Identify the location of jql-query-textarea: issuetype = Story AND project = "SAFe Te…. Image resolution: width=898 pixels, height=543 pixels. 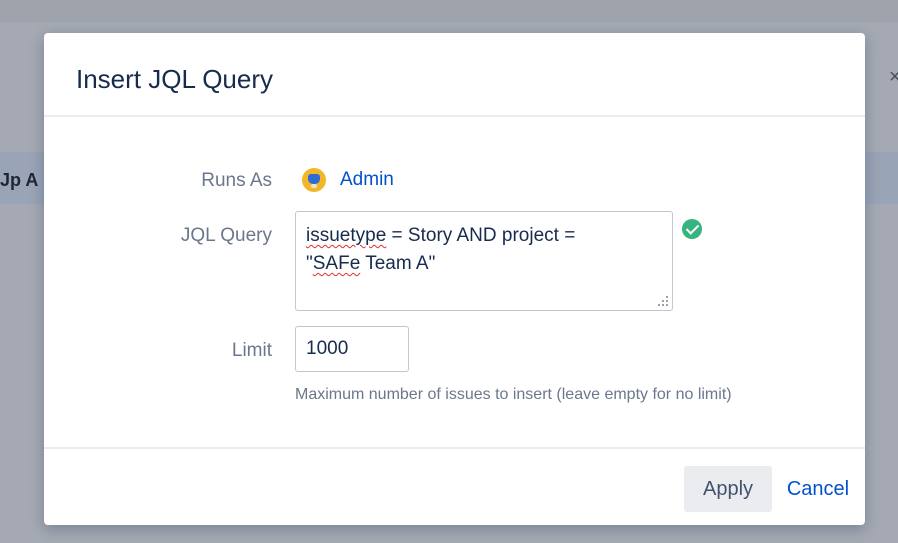
(484, 261).